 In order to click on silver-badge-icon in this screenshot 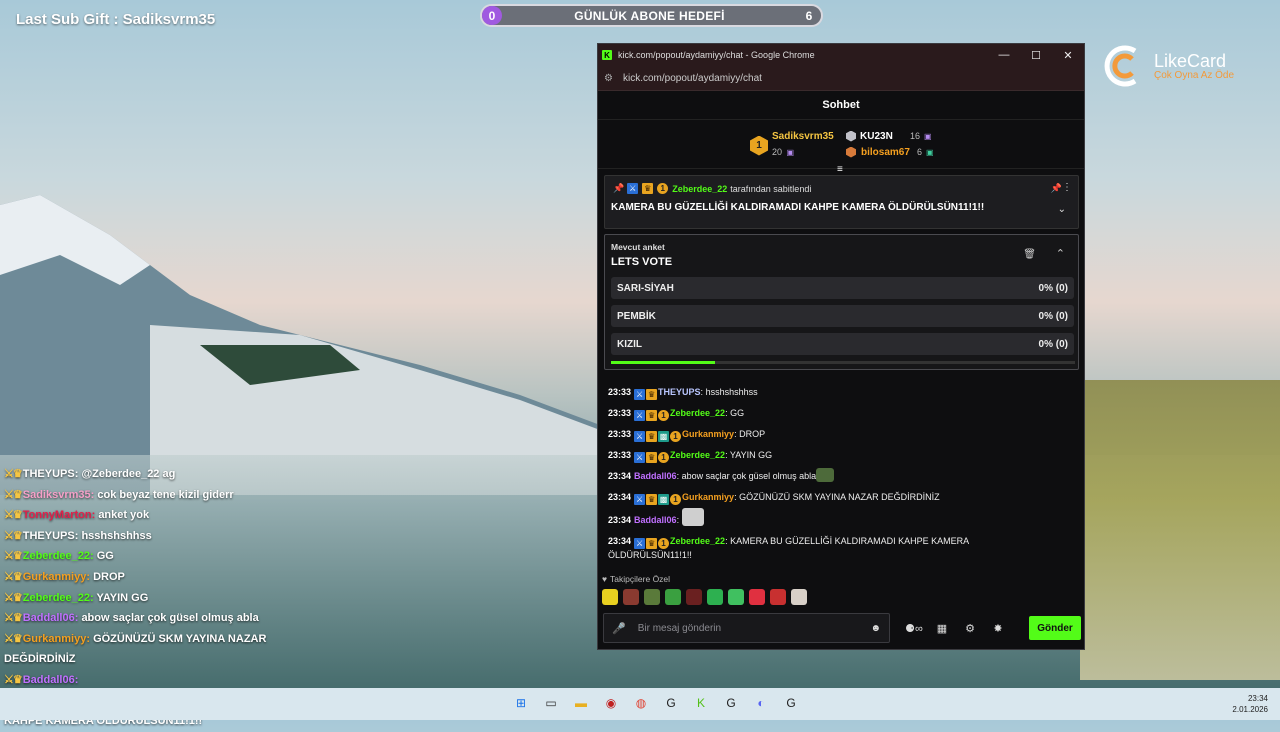, I will do `click(851, 136)`.